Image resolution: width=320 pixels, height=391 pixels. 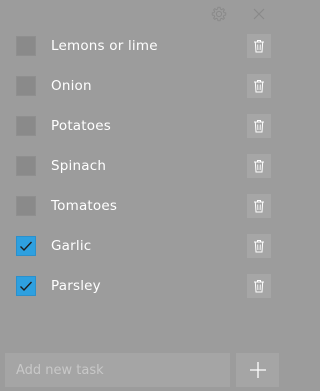 I want to click on task-label: Parsley, so click(x=76, y=286).